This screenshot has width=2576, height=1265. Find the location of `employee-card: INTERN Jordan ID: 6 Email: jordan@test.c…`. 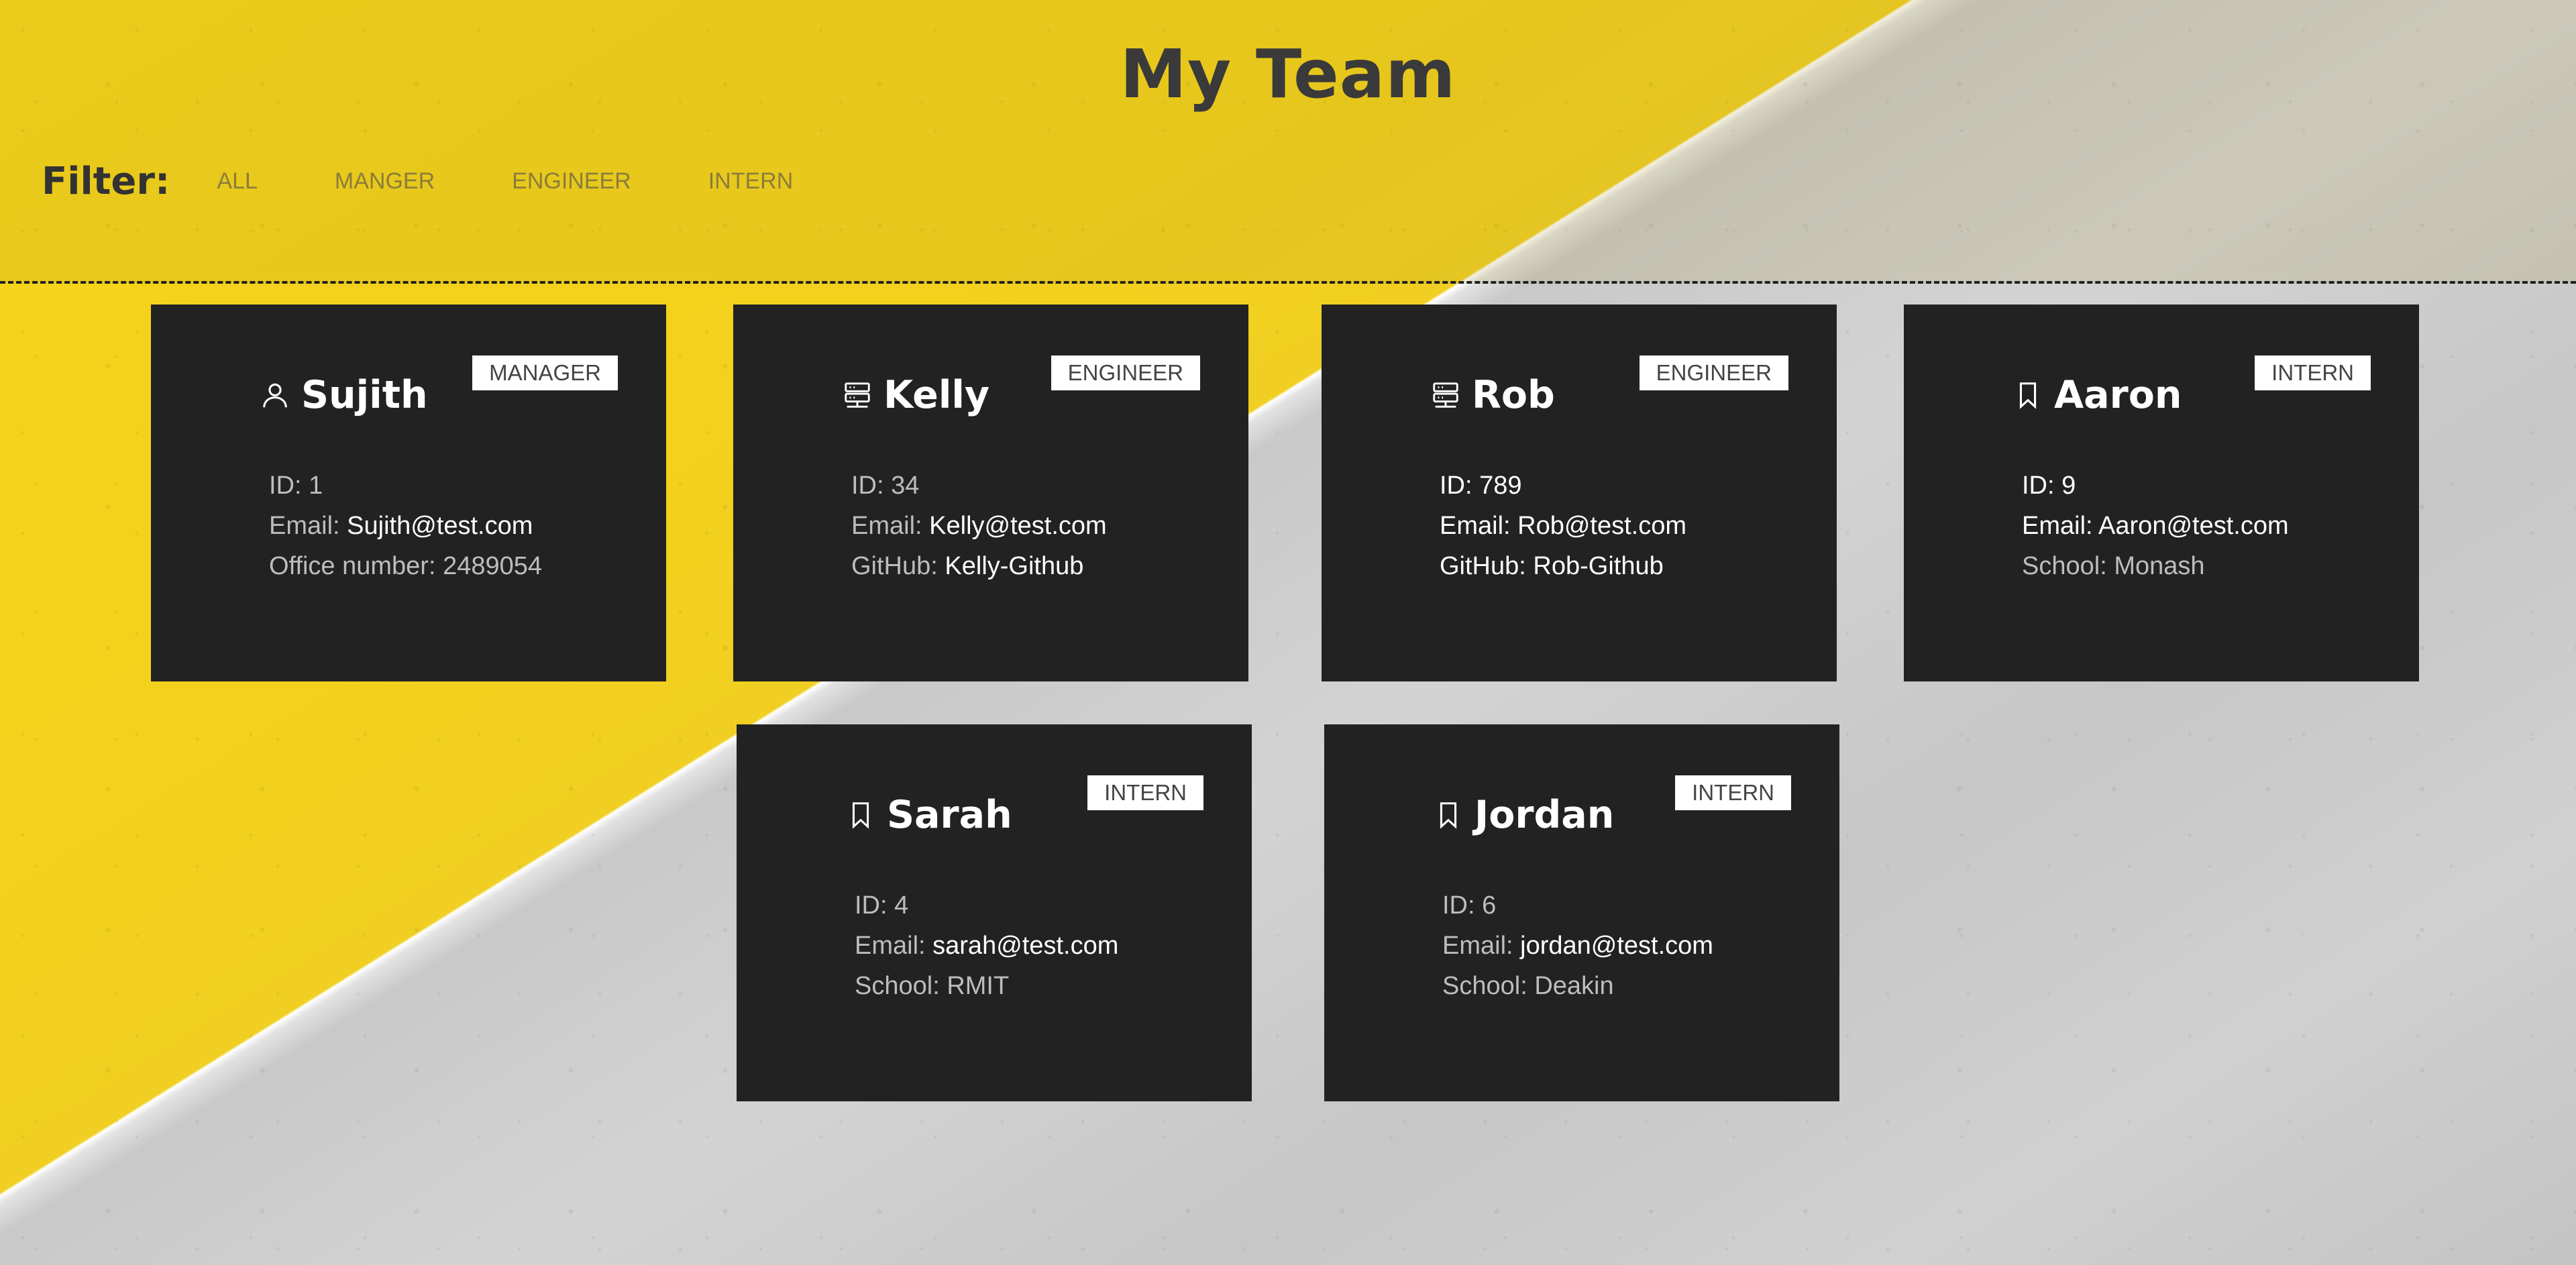

employee-card: INTERN Jordan ID: 6 Email: jordan@test.c… is located at coordinates (1581, 913).